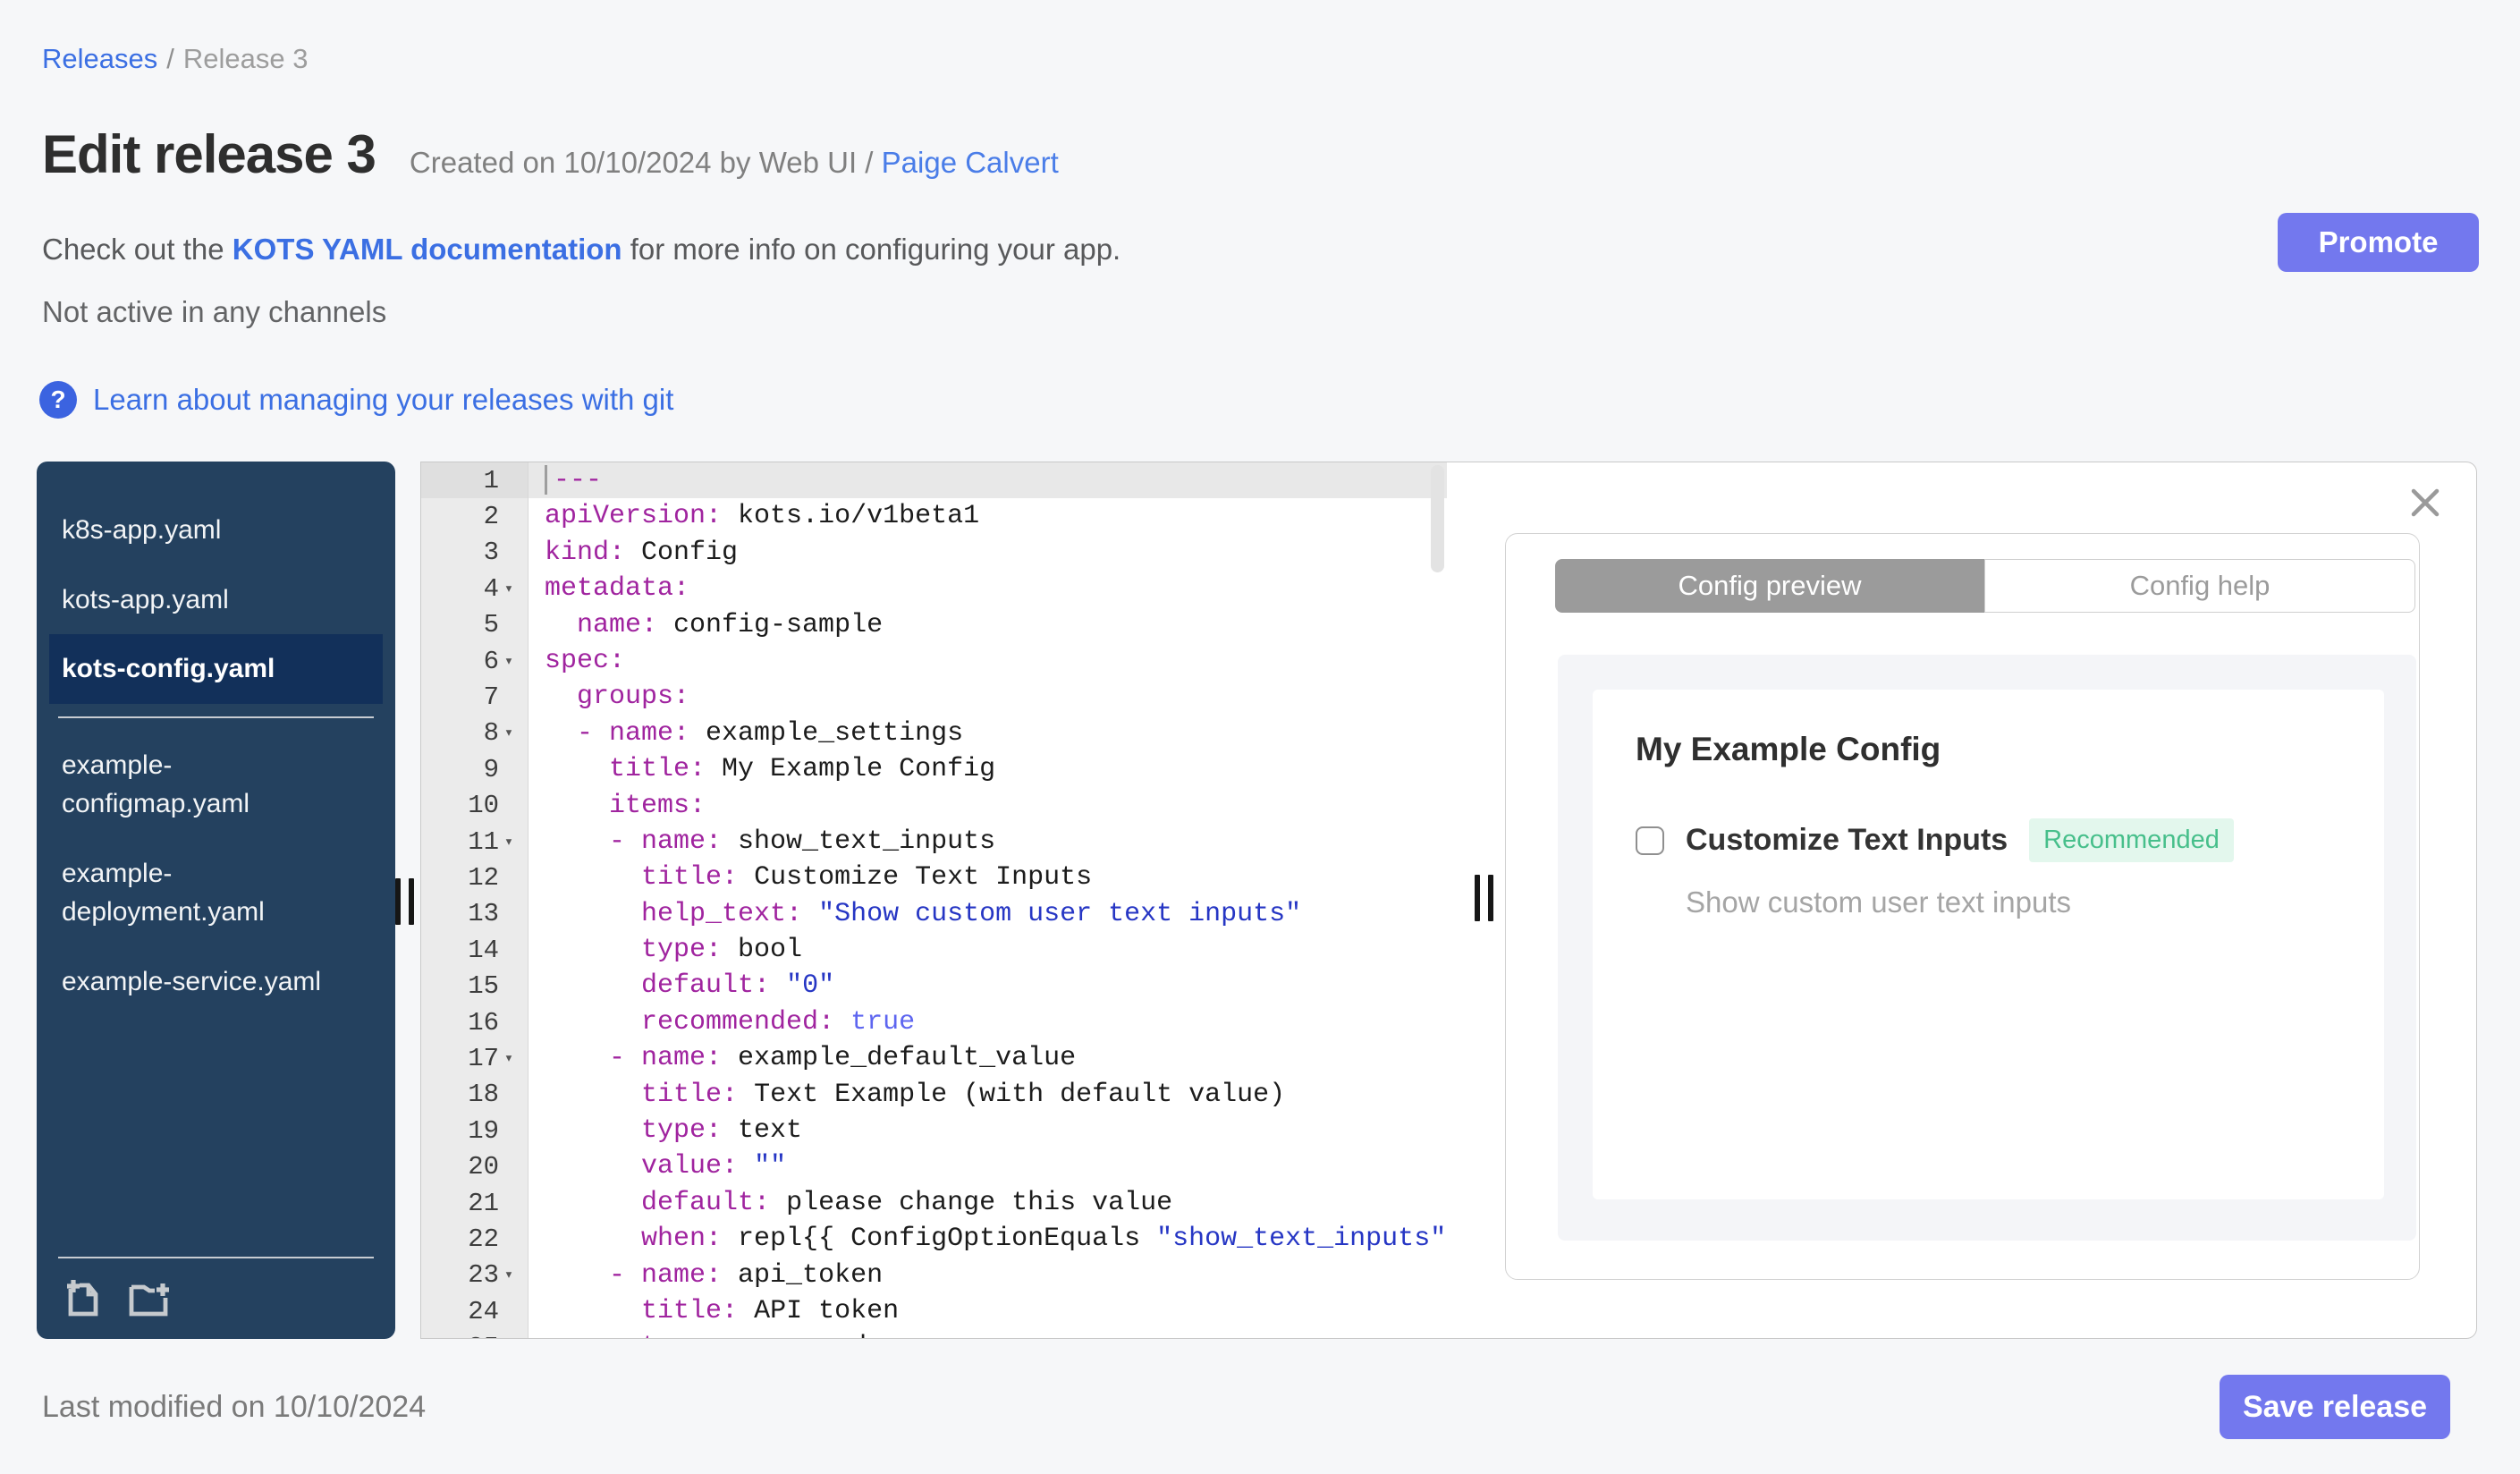 The image size is (2520, 1474). What do you see at coordinates (475, 914) in the screenshot?
I see `line-number-13: 13` at bounding box center [475, 914].